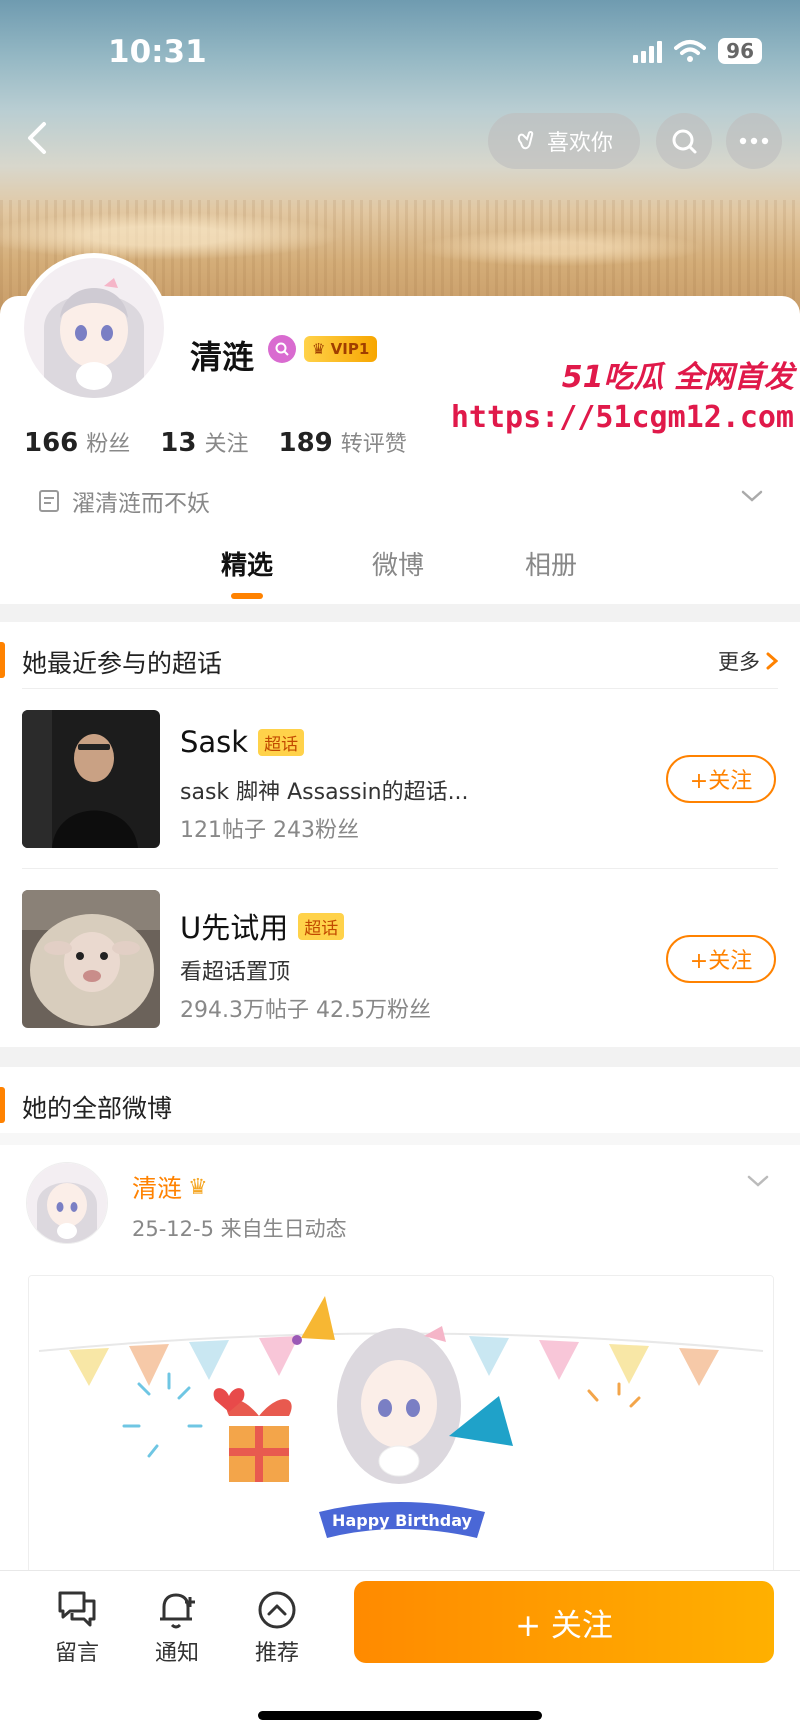 This screenshot has width=800, height=1736. What do you see at coordinates (176, 1653) in the screenshot?
I see `notify-label: 通知` at bounding box center [176, 1653].